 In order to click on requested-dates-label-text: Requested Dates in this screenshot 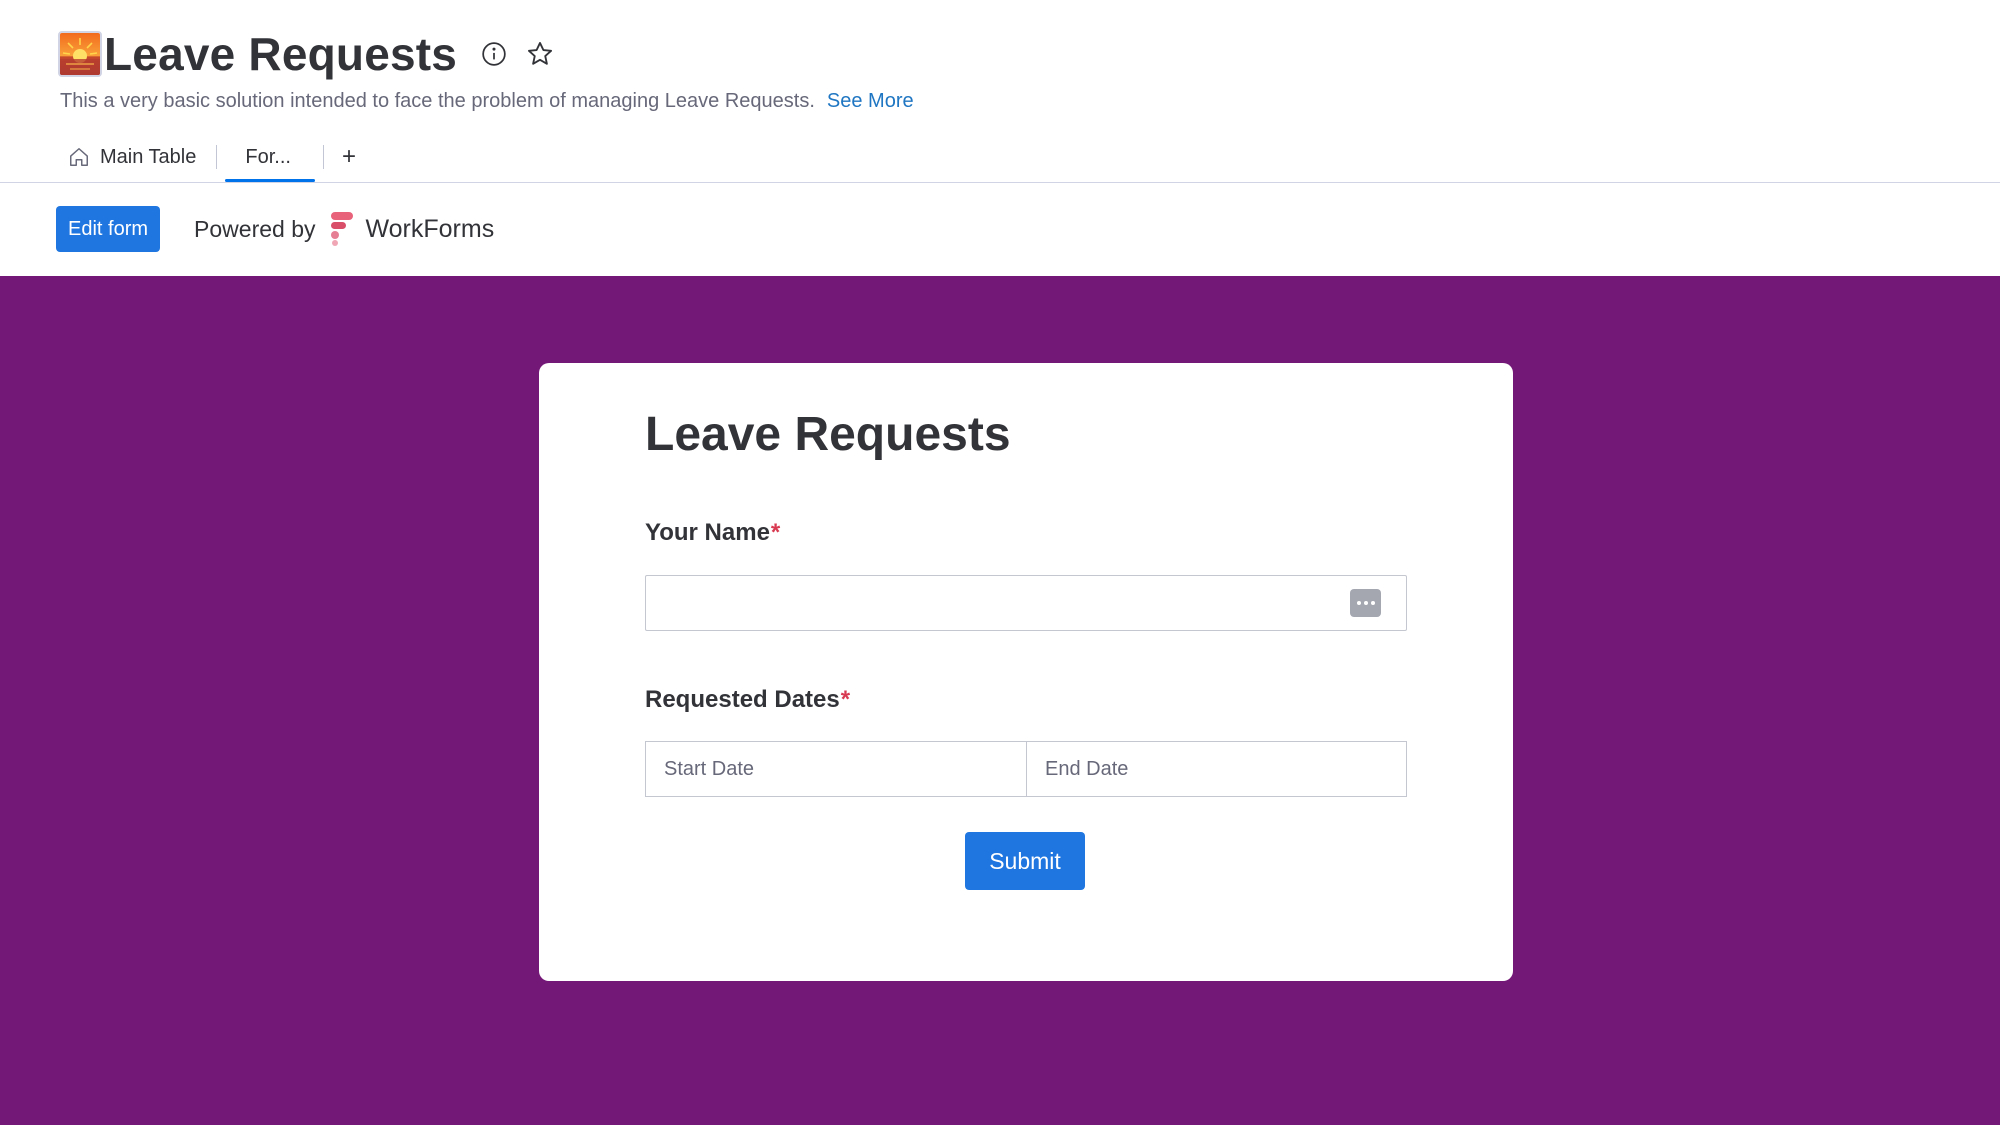, I will do `click(742, 699)`.